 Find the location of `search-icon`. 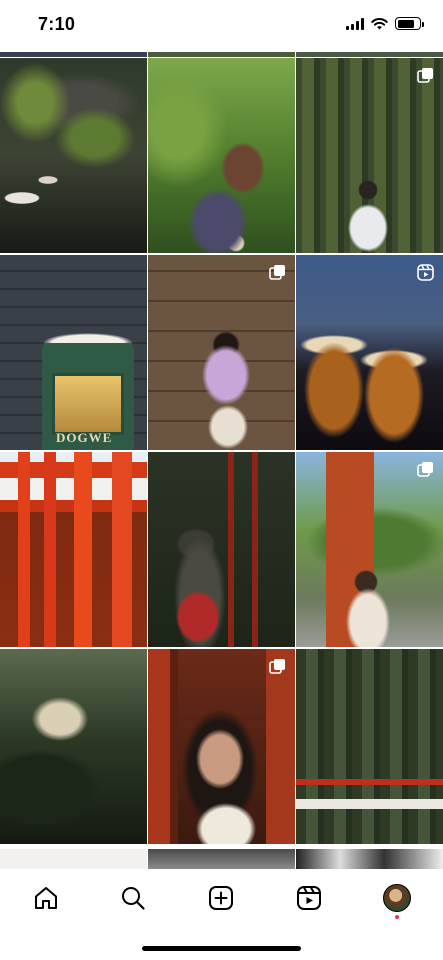

search-icon is located at coordinates (133, 898).